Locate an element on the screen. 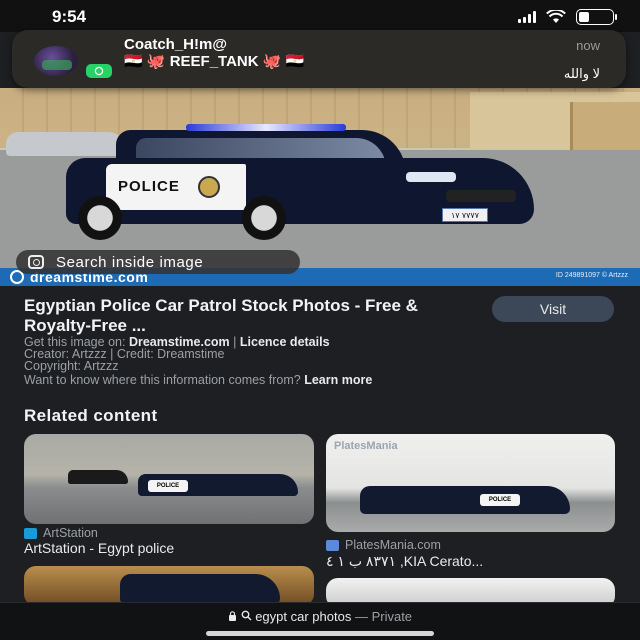 This screenshot has height=640, width=640. background-building is located at coordinates (605, 127).